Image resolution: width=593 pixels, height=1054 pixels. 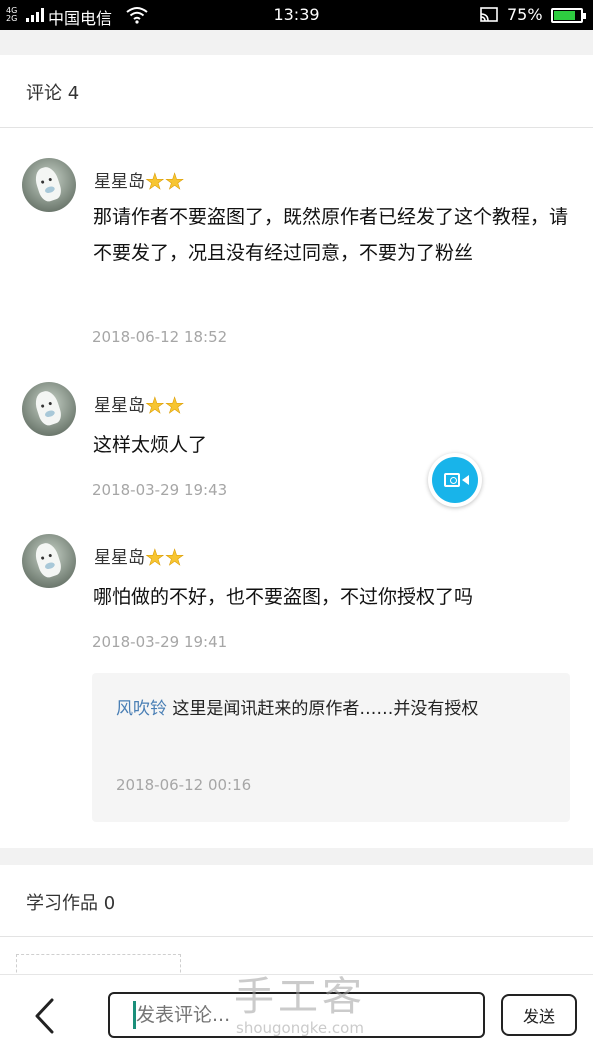 I want to click on comment-input, so click(x=296, y=1015).